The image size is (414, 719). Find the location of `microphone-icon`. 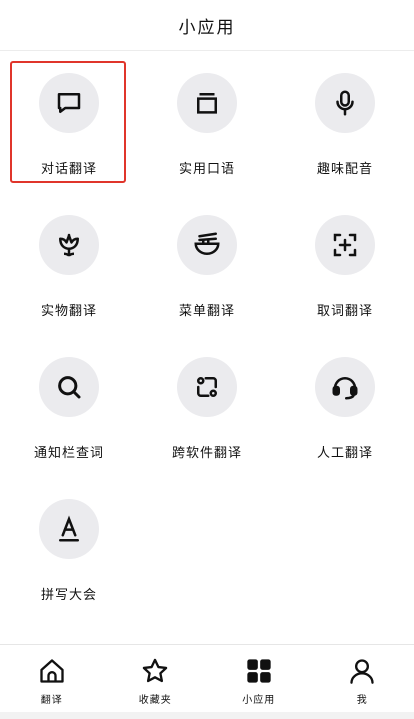

microphone-icon is located at coordinates (345, 103).